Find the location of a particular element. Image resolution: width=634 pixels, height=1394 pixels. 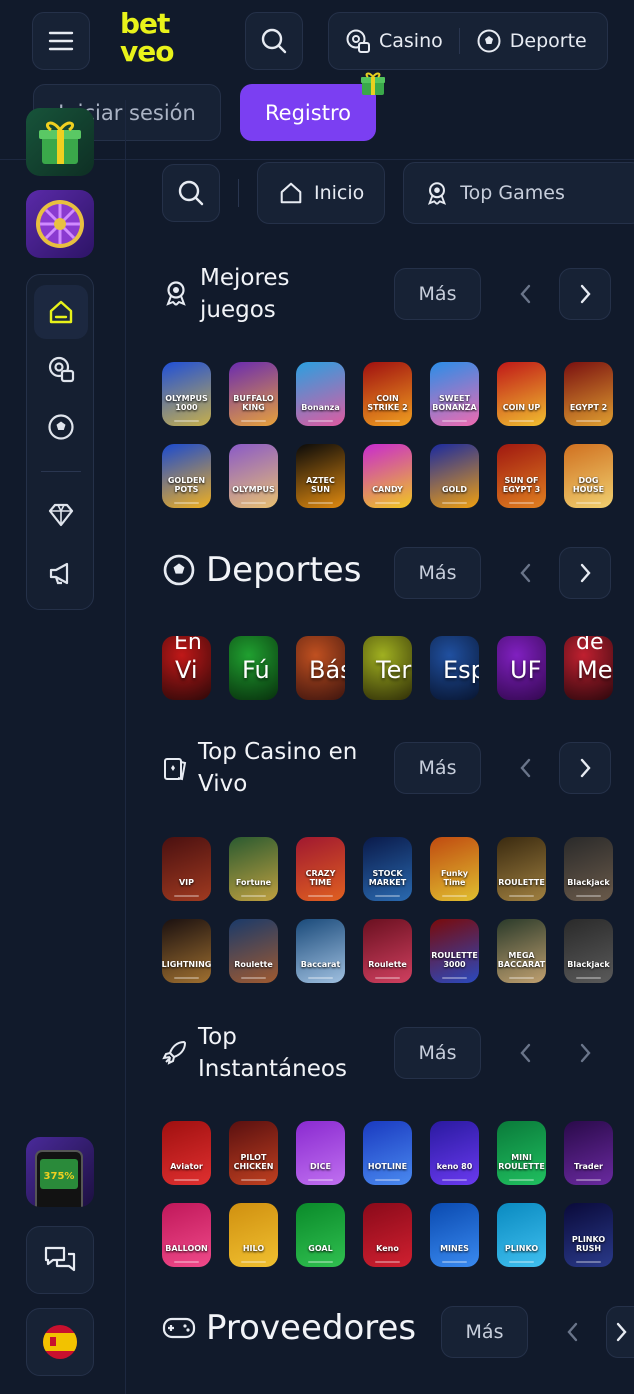

live-game-tile: LIGHTNING is located at coordinates (186, 951).